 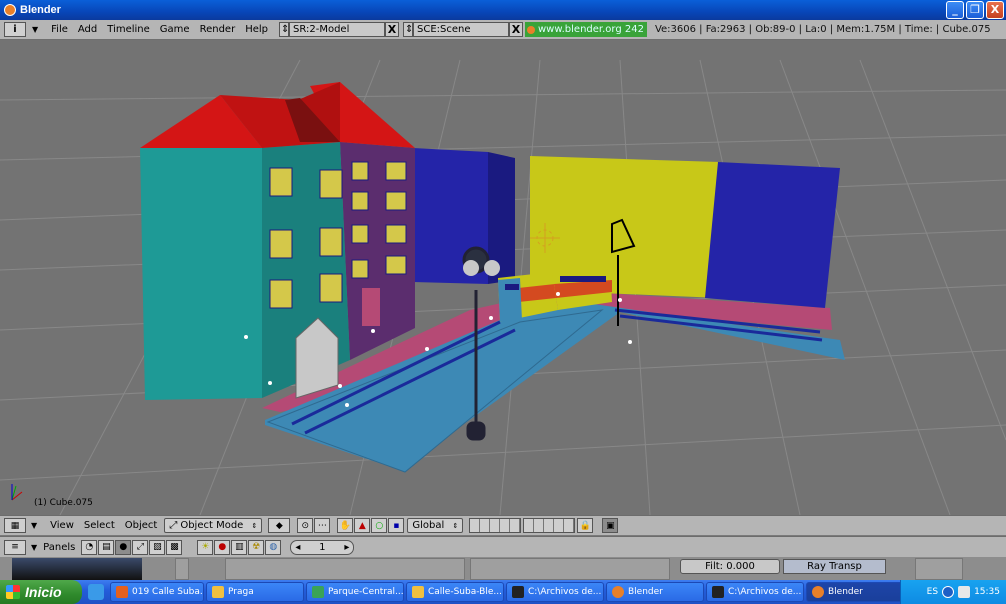 I want to click on buttons-area: Filt: 0.000 Ray Transp, so click(x=503, y=568).